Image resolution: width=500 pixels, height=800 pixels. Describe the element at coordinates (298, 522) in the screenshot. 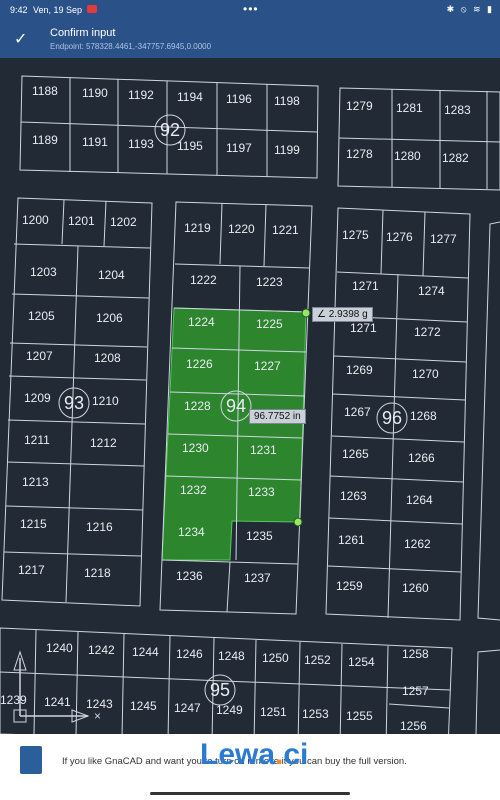

I see `corner-handle` at that location.